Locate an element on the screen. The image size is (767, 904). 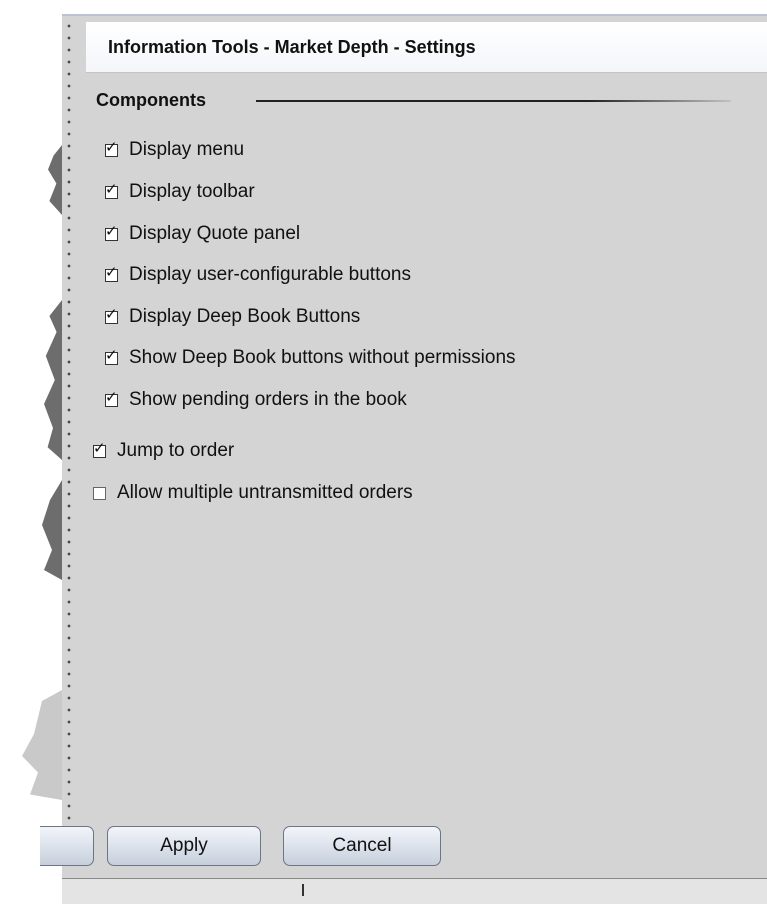
checkbox-unchecked-icon is located at coordinates (99, 493).